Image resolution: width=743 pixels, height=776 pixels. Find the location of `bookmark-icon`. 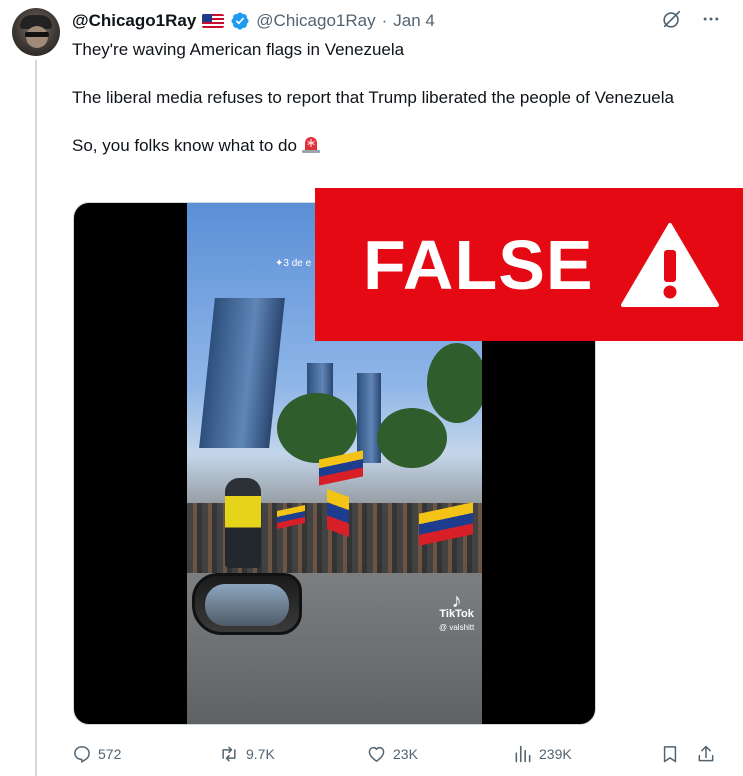

bookmark-icon is located at coordinates (670, 754).